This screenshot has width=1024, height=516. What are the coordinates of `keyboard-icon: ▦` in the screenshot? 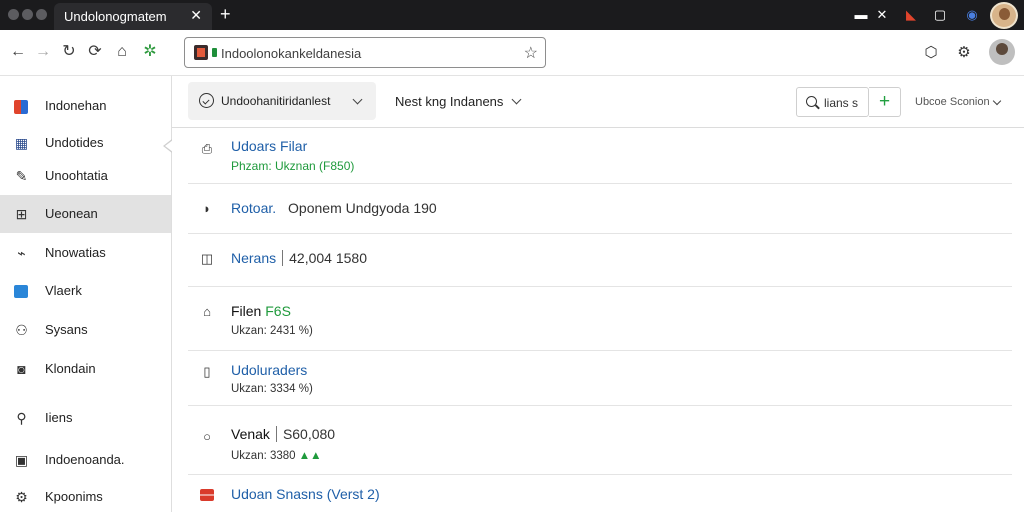 It's located at (21, 143).